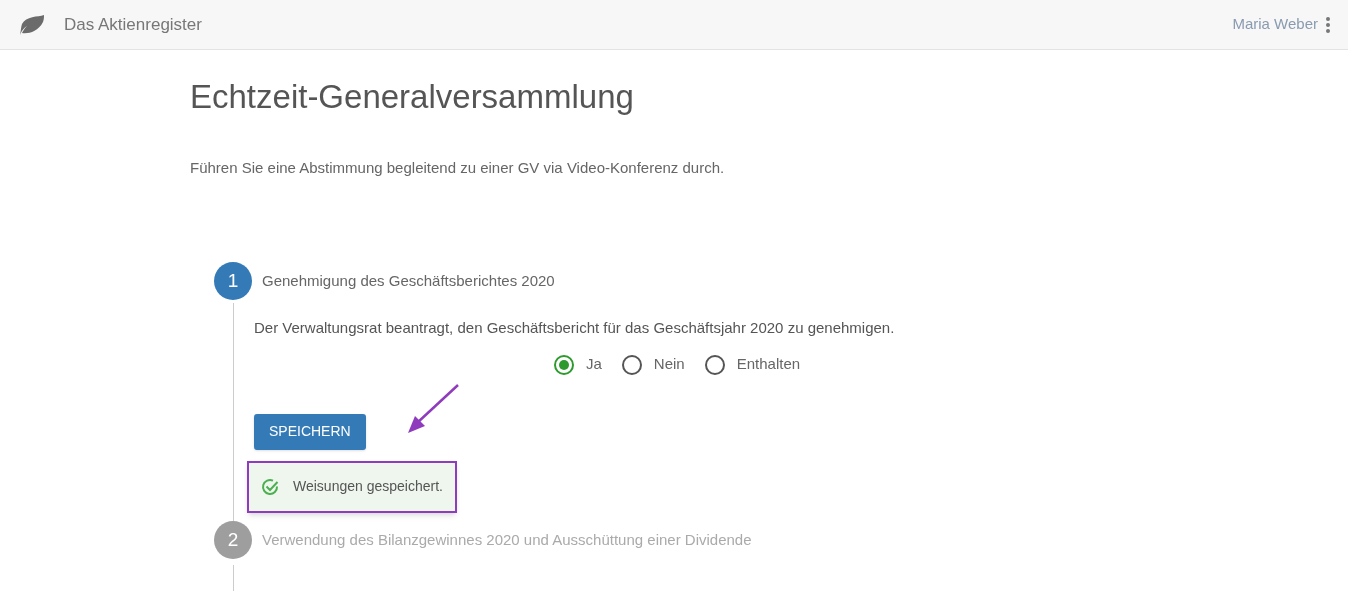 This screenshot has width=1348, height=594. Describe the element at coordinates (458, 168) in the screenshot. I see `page-description: Führen Sie eine Abstimmung begleitend zu einer GV via Video-Konferenz durch.` at that location.